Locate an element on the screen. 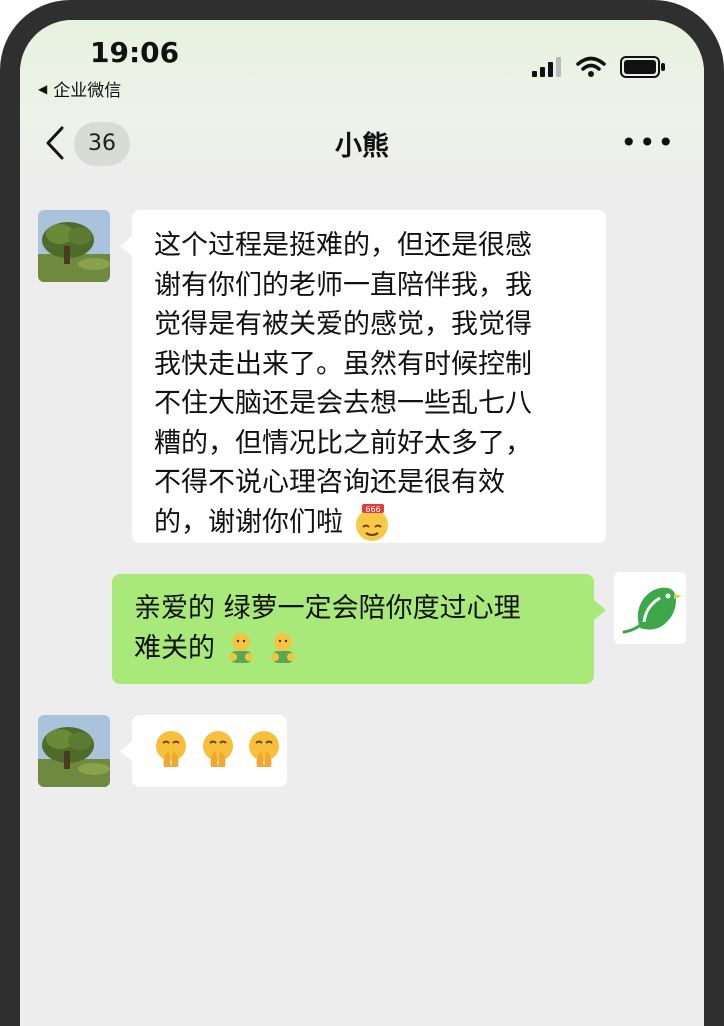 Image resolution: width=724 pixels, height=1026 pixels. message-line: 不得不说心理咨询还是很有效 is located at coordinates (329, 482).